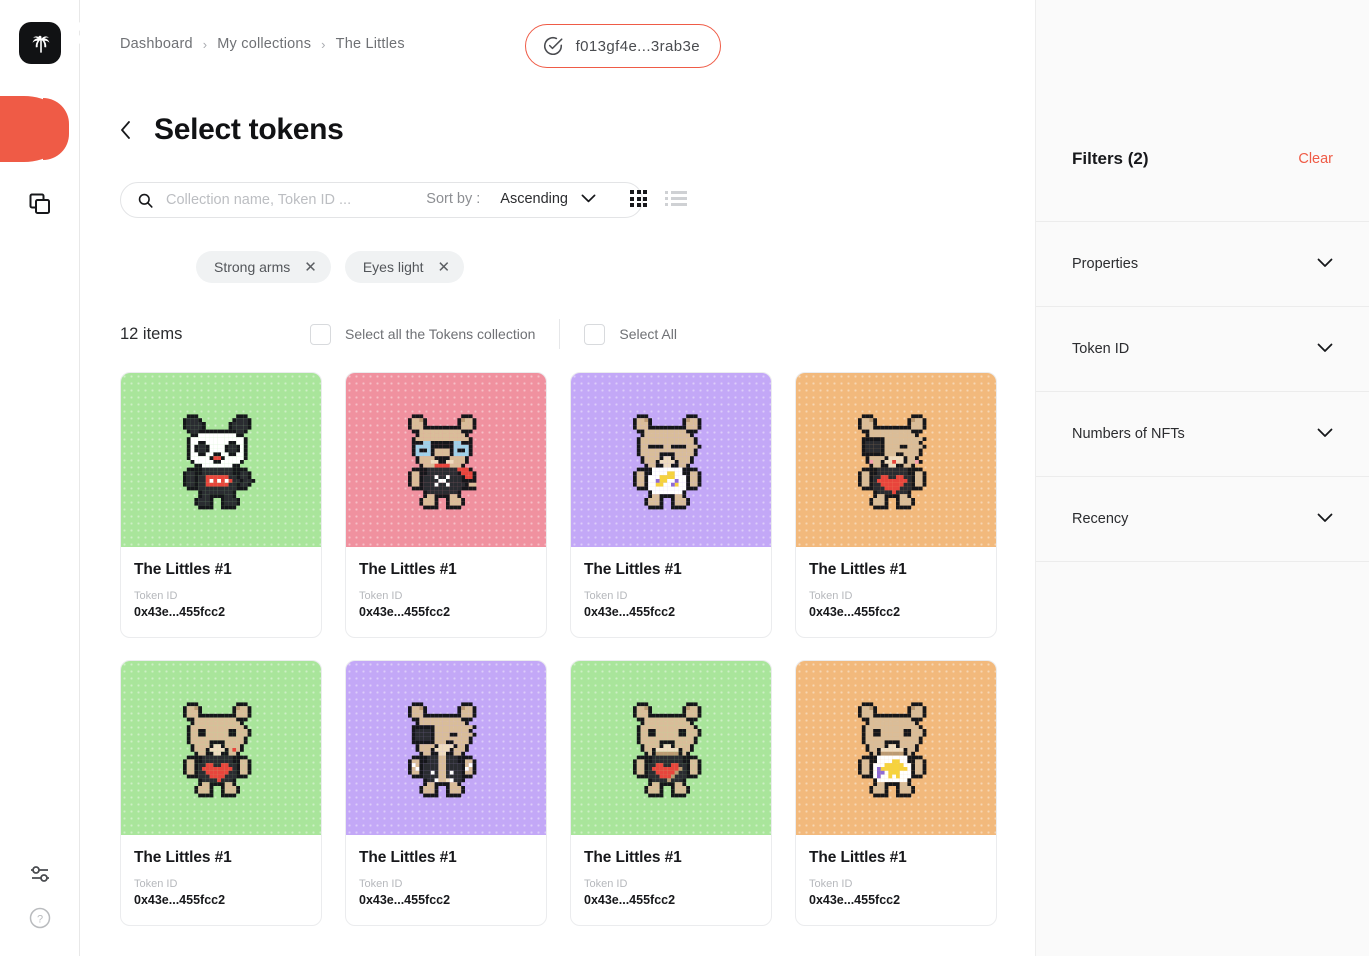 The width and height of the screenshot is (1369, 956). Describe the element at coordinates (320, 334) in the screenshot. I see `select-all-collection-checkbox` at that location.